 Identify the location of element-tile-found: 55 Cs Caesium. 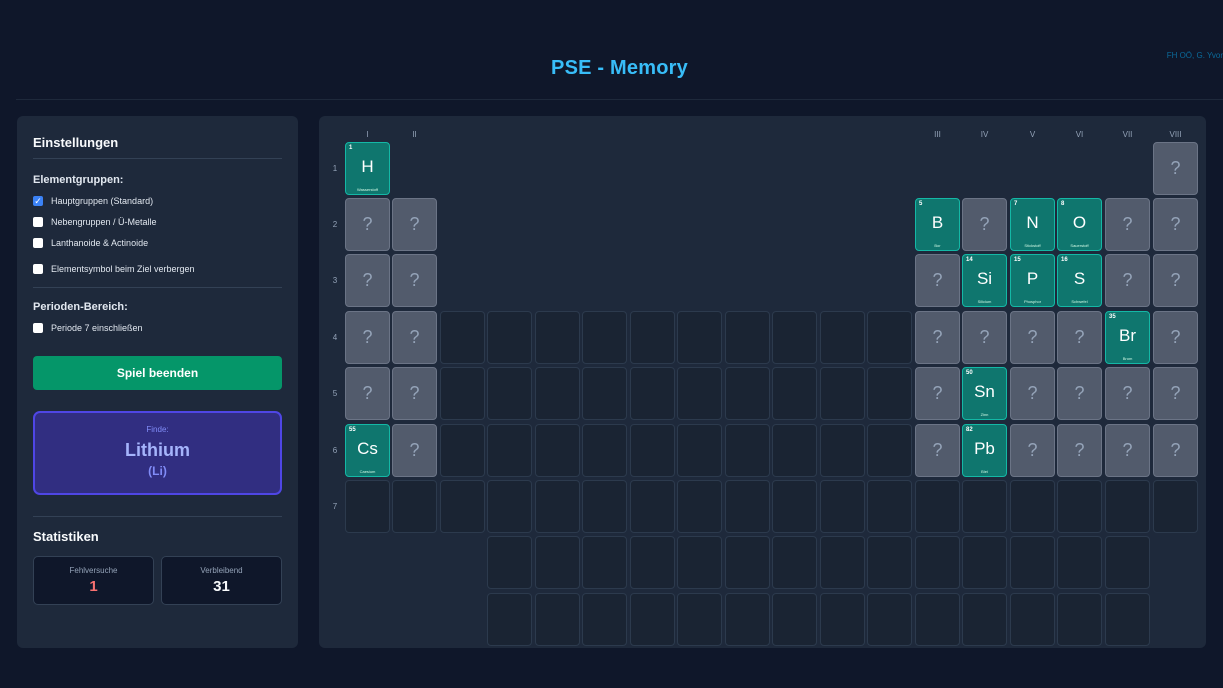
(367, 450).